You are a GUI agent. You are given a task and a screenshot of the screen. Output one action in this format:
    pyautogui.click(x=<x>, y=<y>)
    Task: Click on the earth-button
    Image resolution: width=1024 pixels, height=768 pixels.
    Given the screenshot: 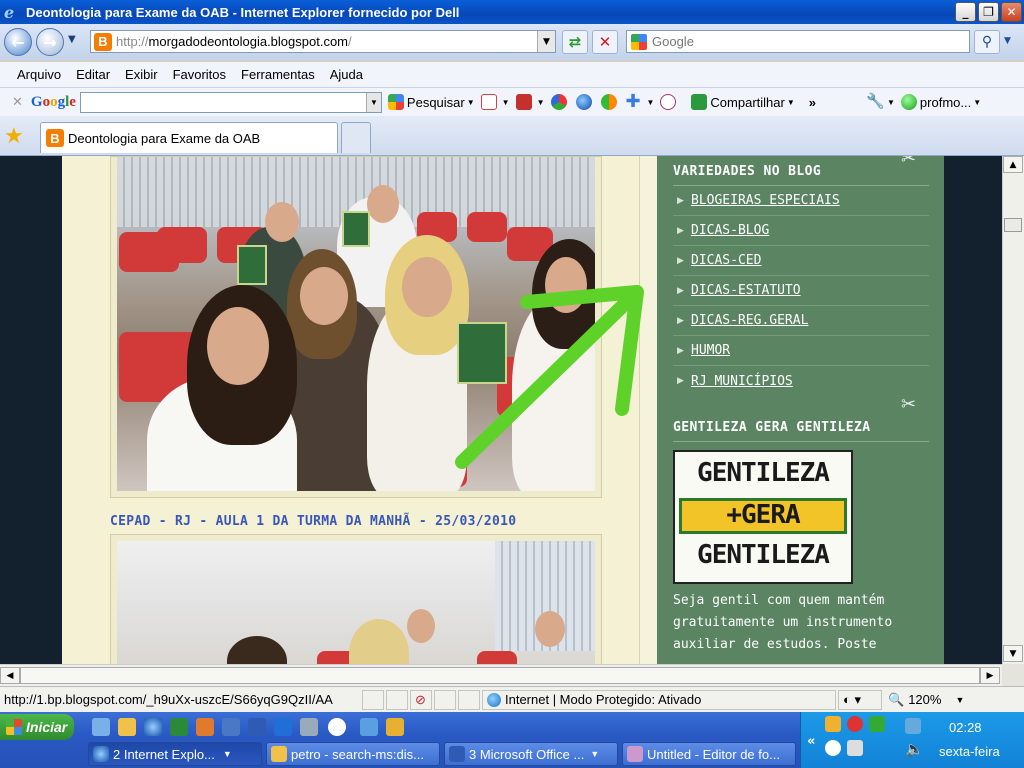 What is the action you would take?
    pyautogui.click(x=585, y=102)
    